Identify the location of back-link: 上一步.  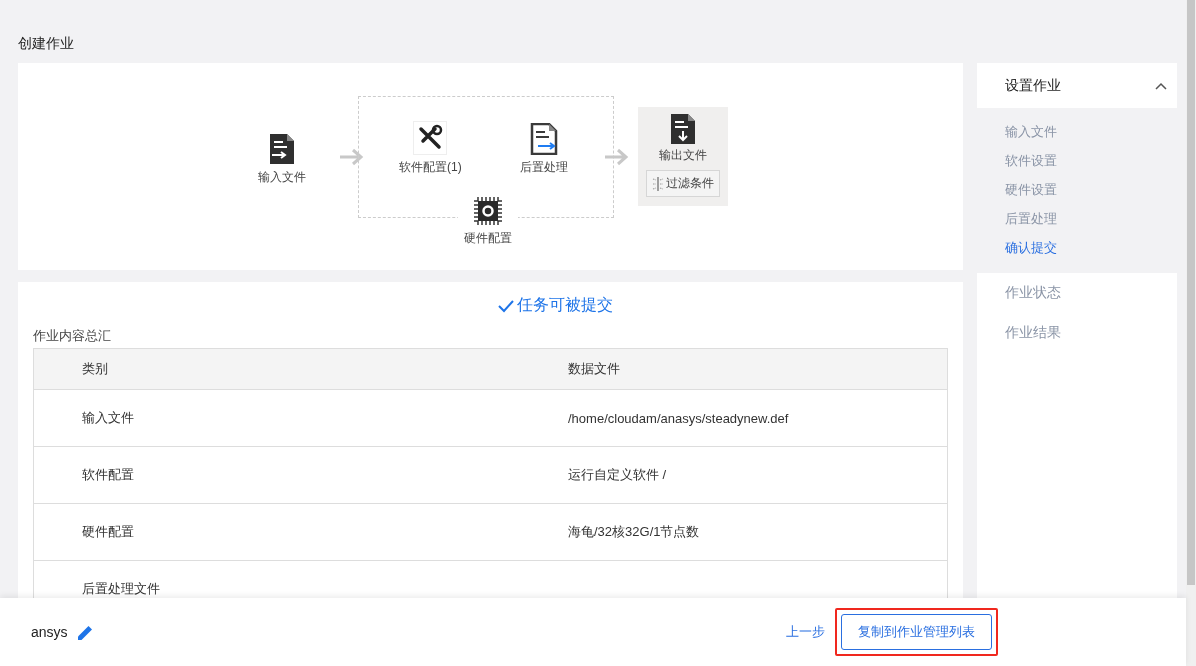
(805, 632).